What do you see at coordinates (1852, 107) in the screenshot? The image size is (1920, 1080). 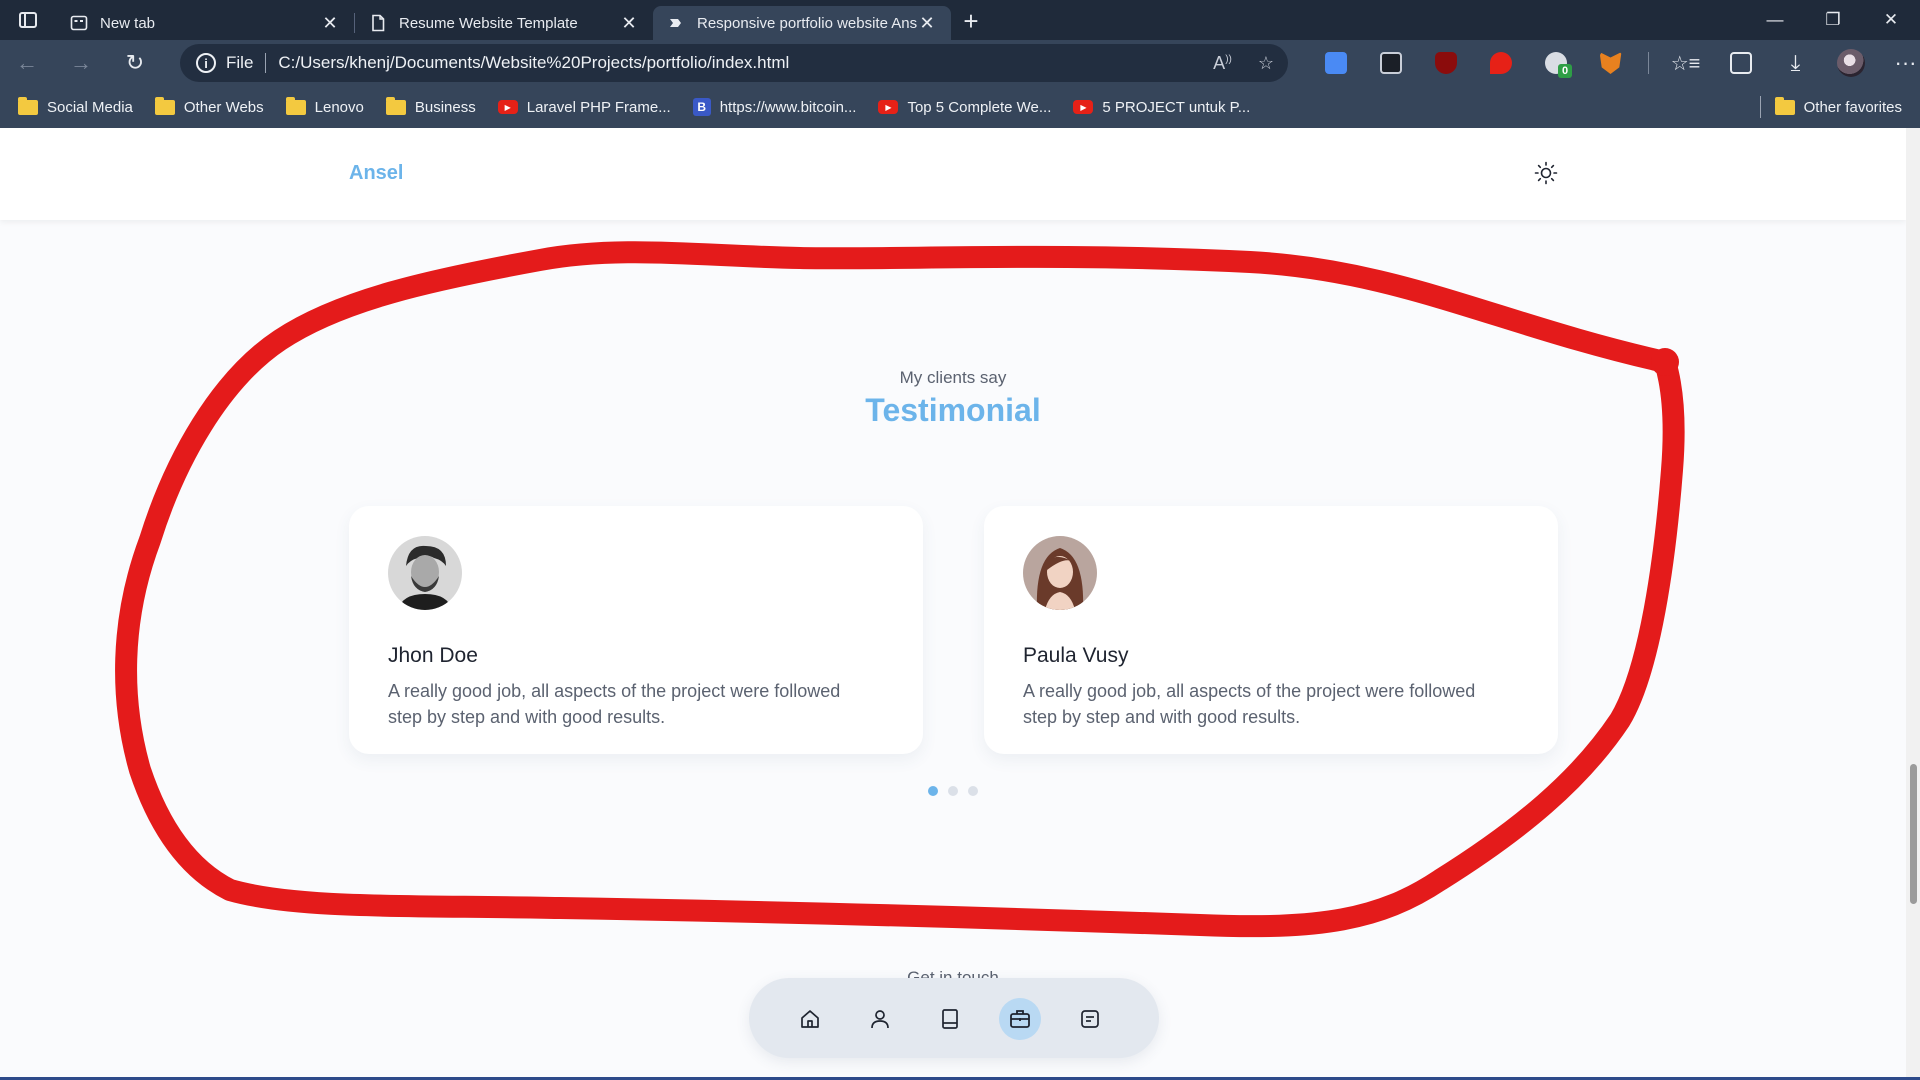 I see `bookmark-label: Other favorites` at bounding box center [1852, 107].